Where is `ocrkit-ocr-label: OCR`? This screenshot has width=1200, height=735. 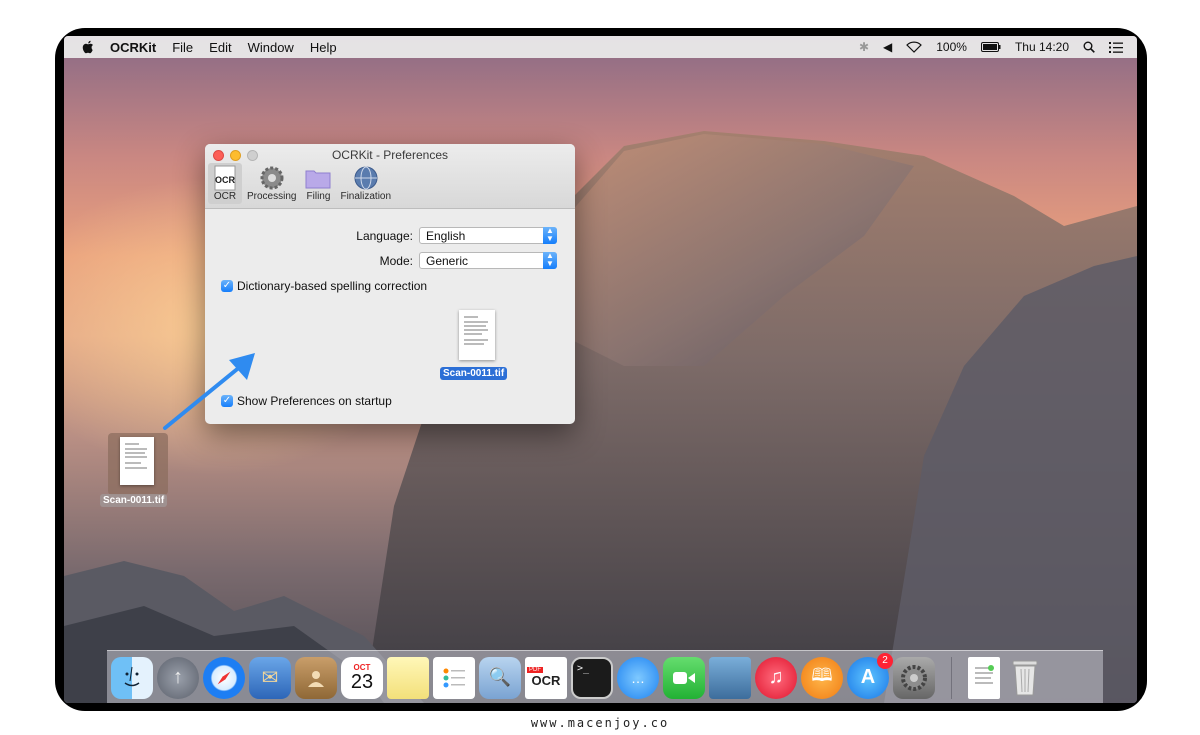
ocrkit-ocr-label: OCR is located at coordinates (546, 680).